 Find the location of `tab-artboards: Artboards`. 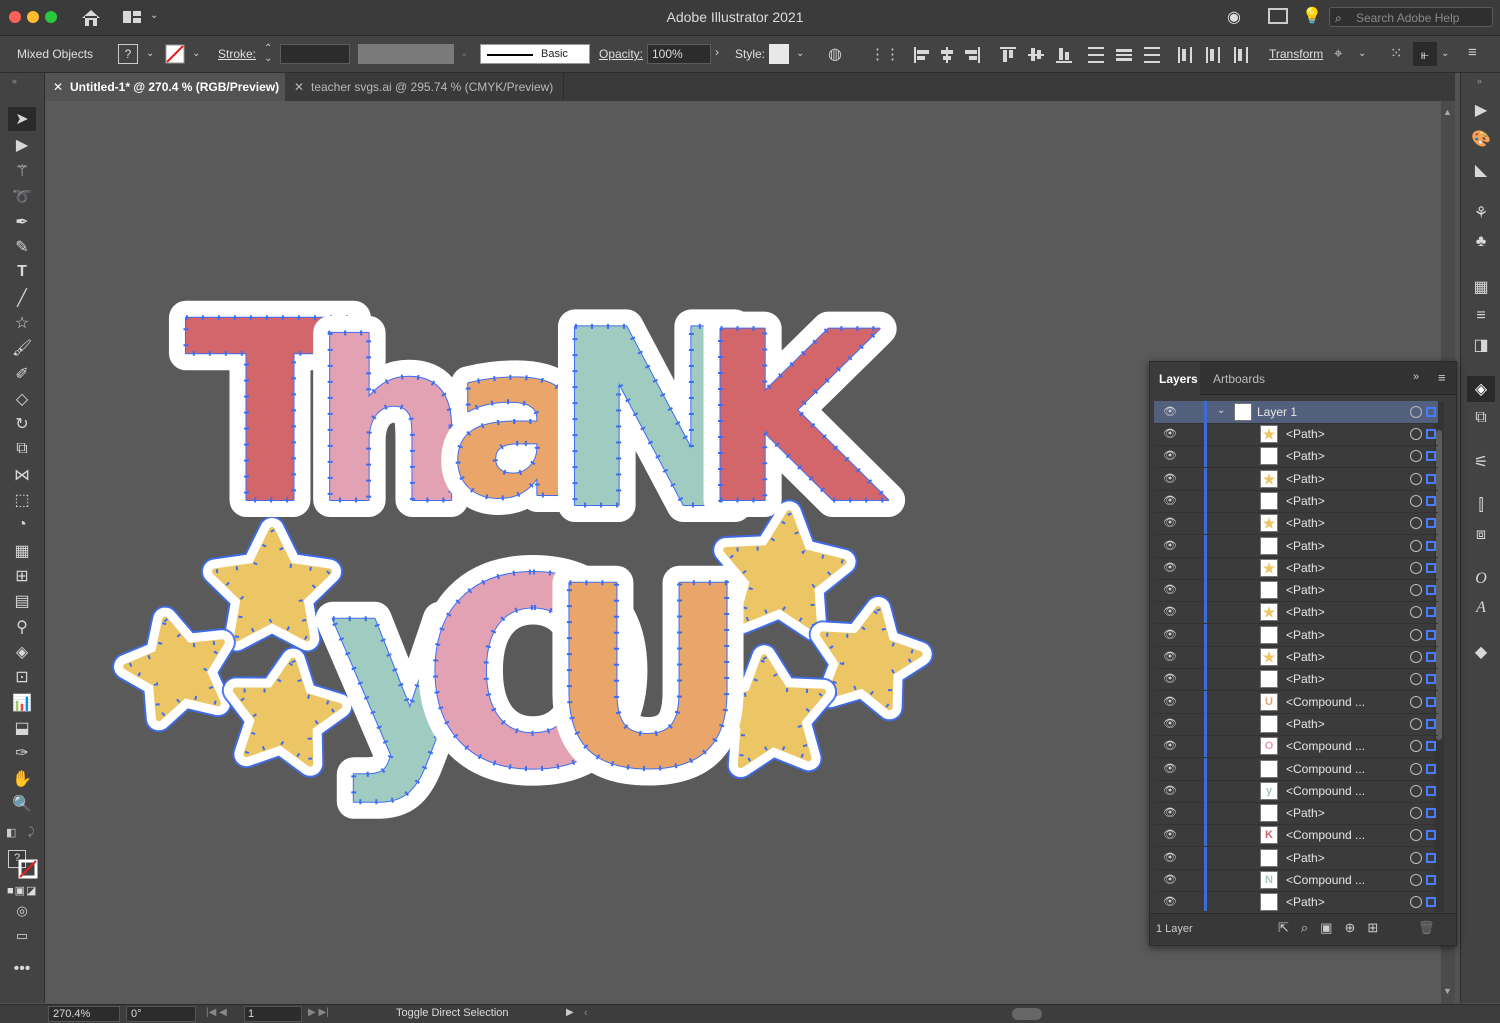

tab-artboards: Artboards is located at coordinates (1239, 379).